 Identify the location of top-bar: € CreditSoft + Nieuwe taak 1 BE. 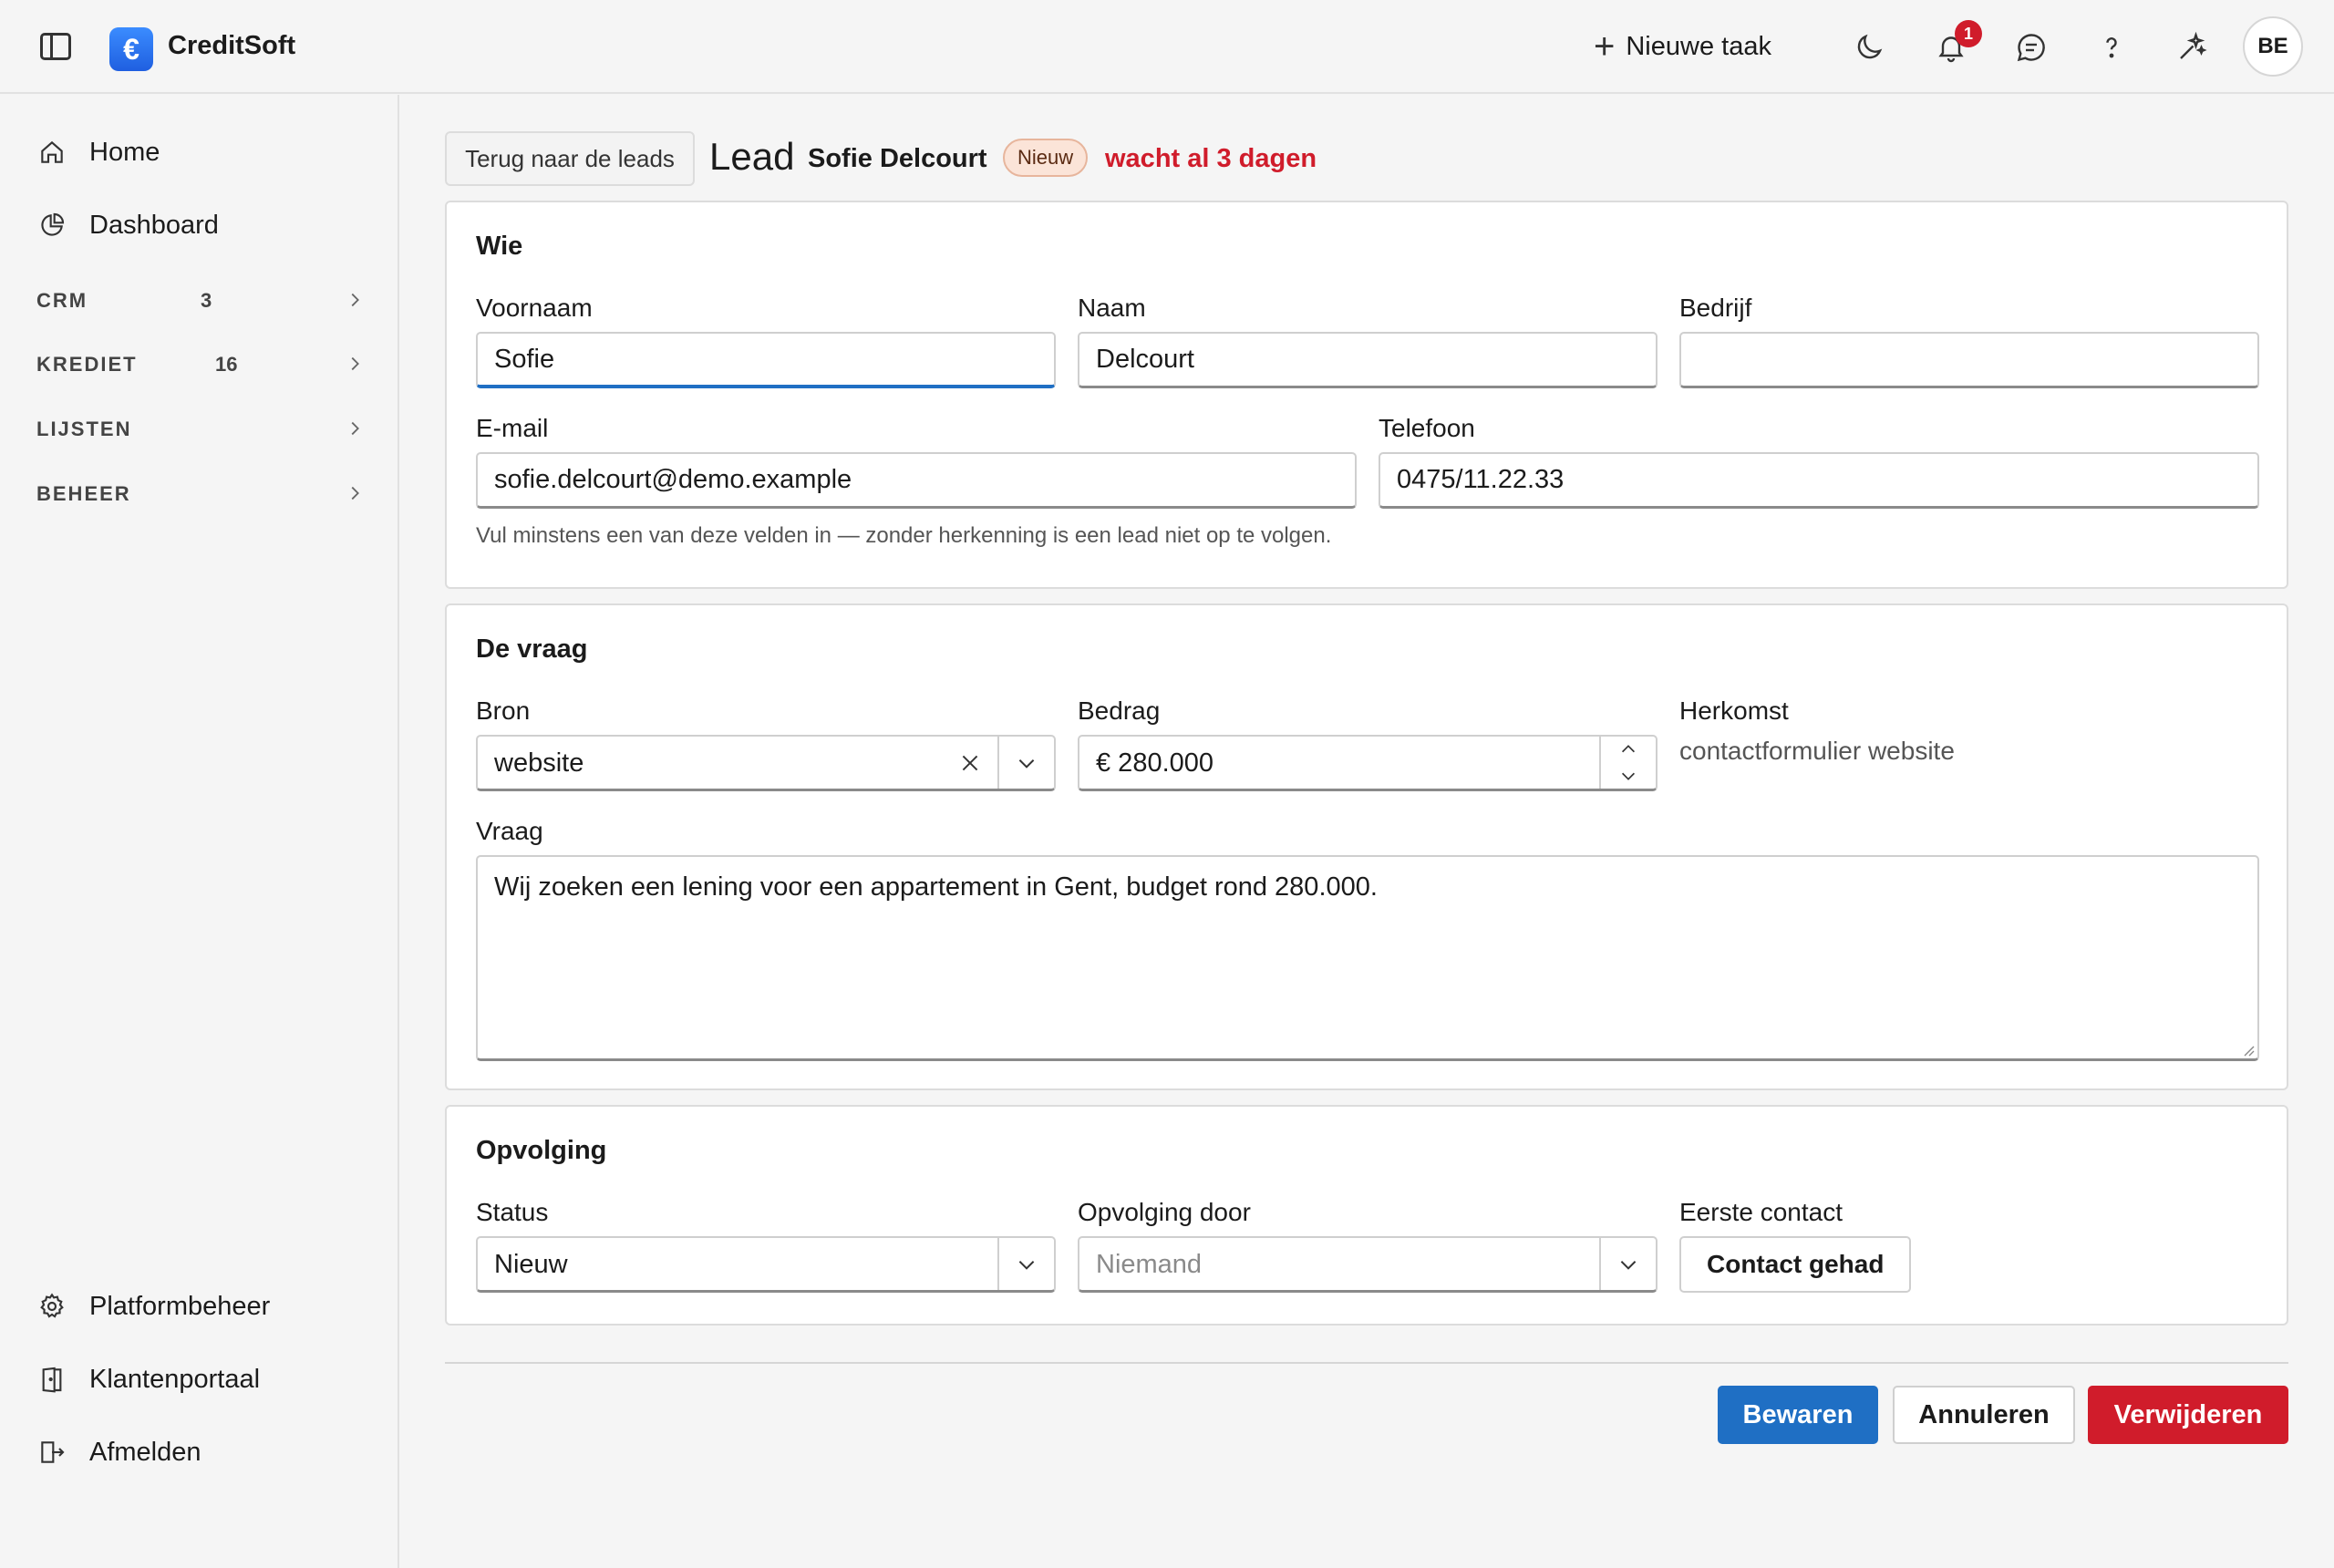
(1167, 47).